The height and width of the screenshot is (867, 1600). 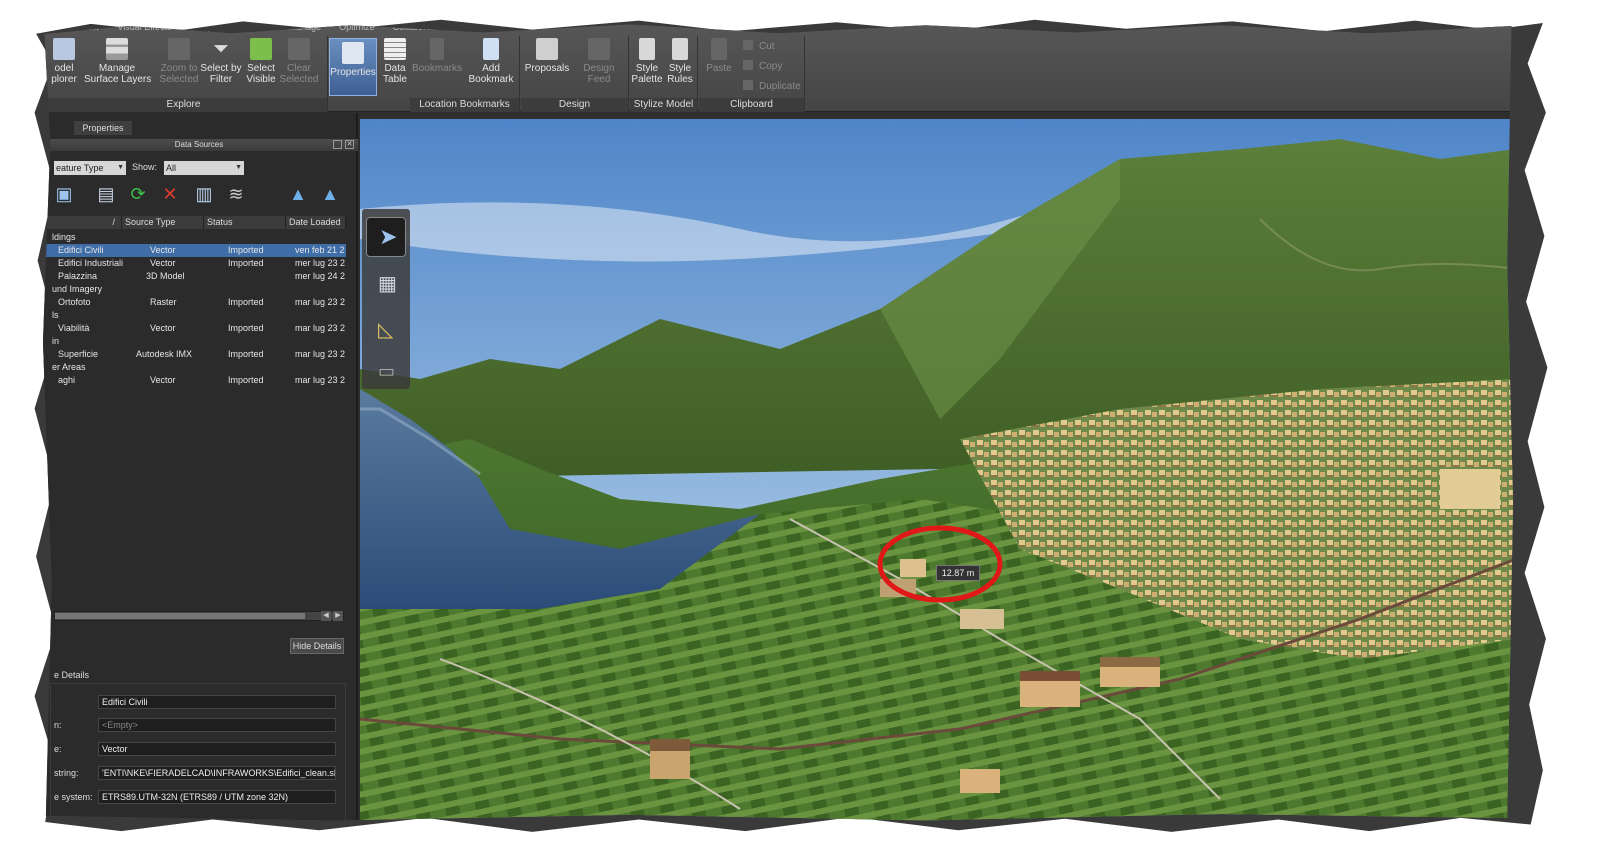 What do you see at coordinates (491, 61) in the screenshot?
I see `add-bookmark-button: Add Bookmark` at bounding box center [491, 61].